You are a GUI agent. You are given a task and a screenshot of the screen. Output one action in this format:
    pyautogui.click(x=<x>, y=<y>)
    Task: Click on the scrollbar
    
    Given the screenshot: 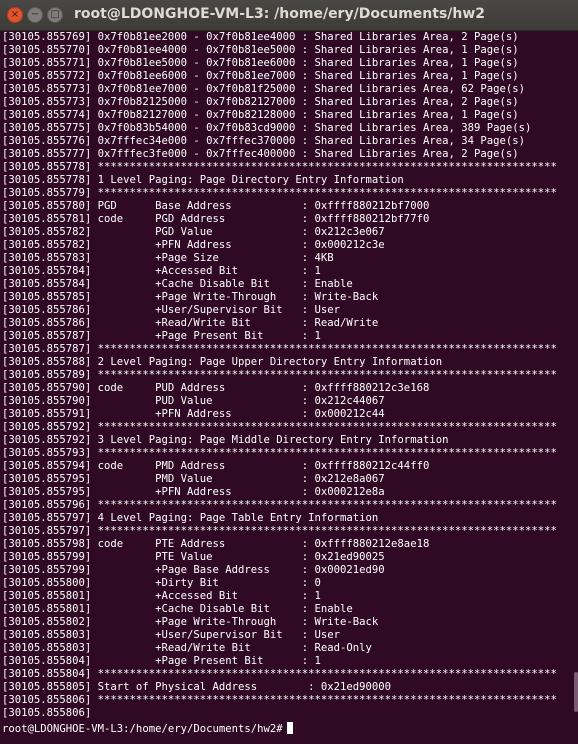 What is the action you would take?
    pyautogui.click(x=576, y=692)
    